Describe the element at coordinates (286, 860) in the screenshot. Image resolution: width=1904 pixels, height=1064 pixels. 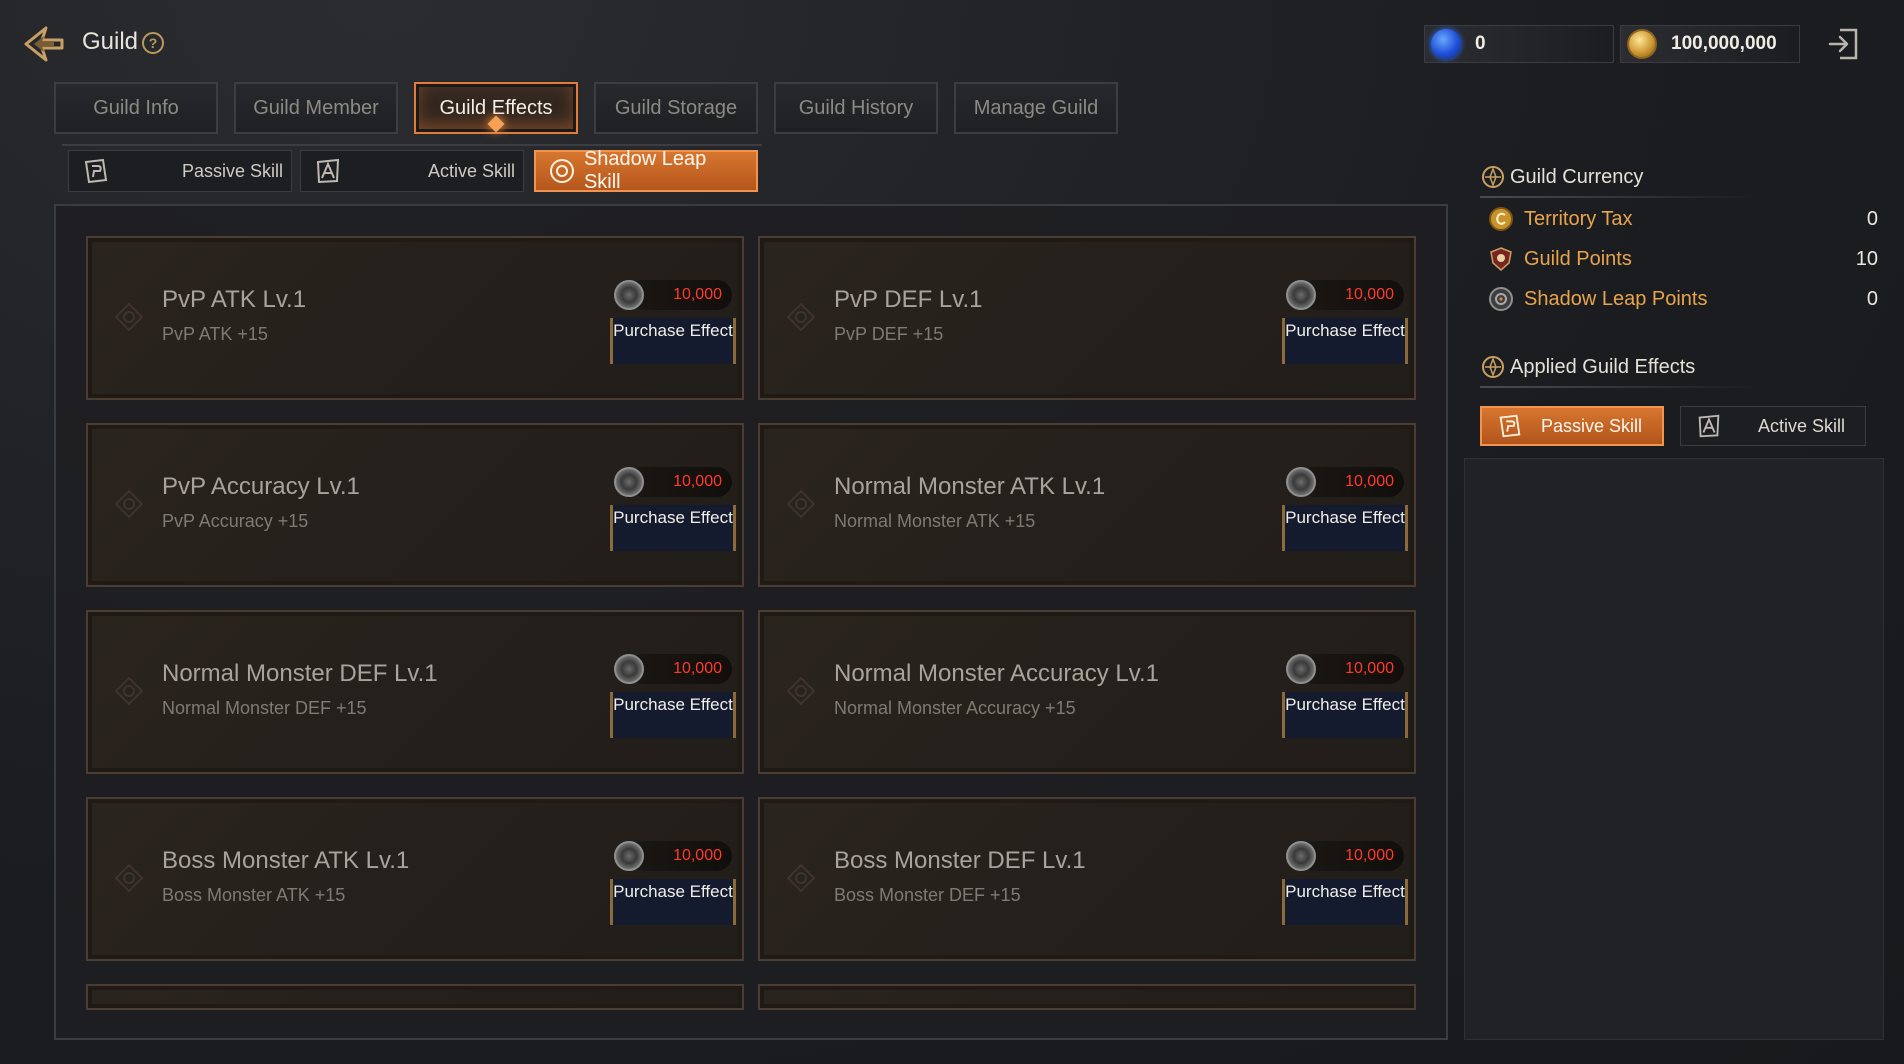
I see `effect-name: Boss Monster ATK Lv.1` at that location.